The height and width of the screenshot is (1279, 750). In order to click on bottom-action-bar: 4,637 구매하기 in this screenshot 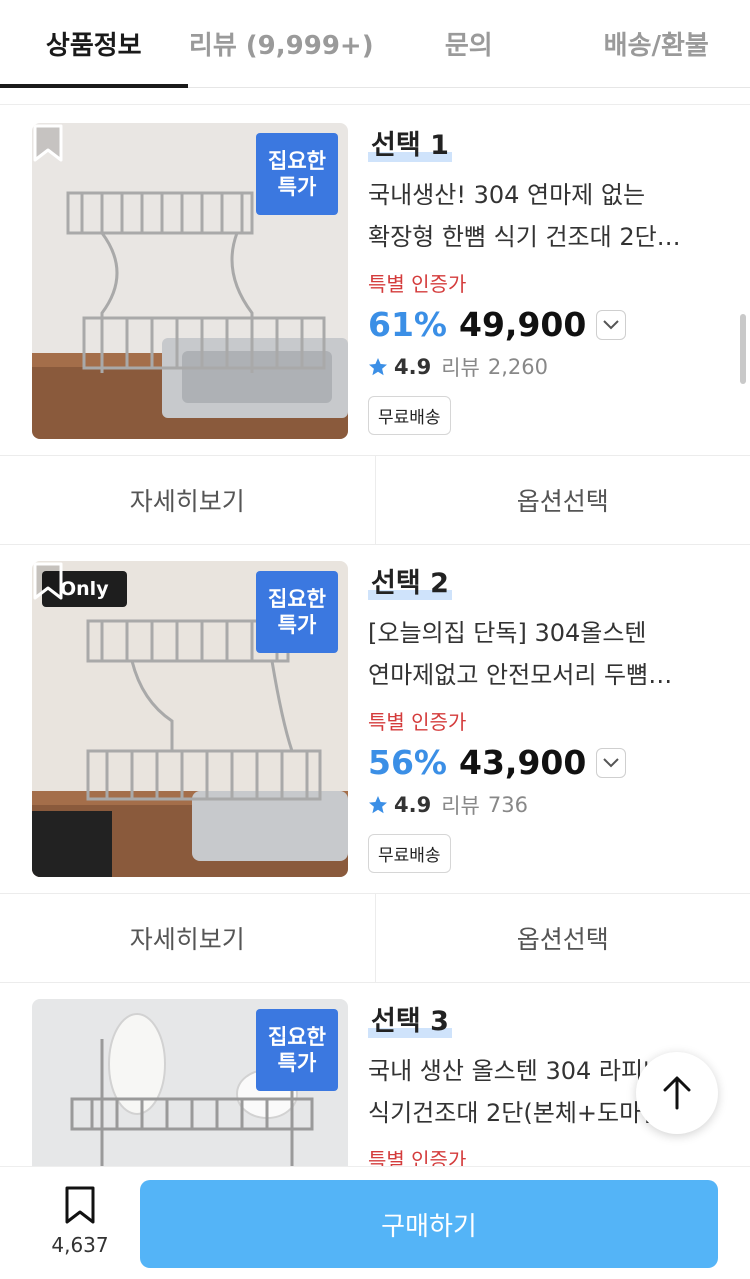, I will do `click(375, 1222)`.